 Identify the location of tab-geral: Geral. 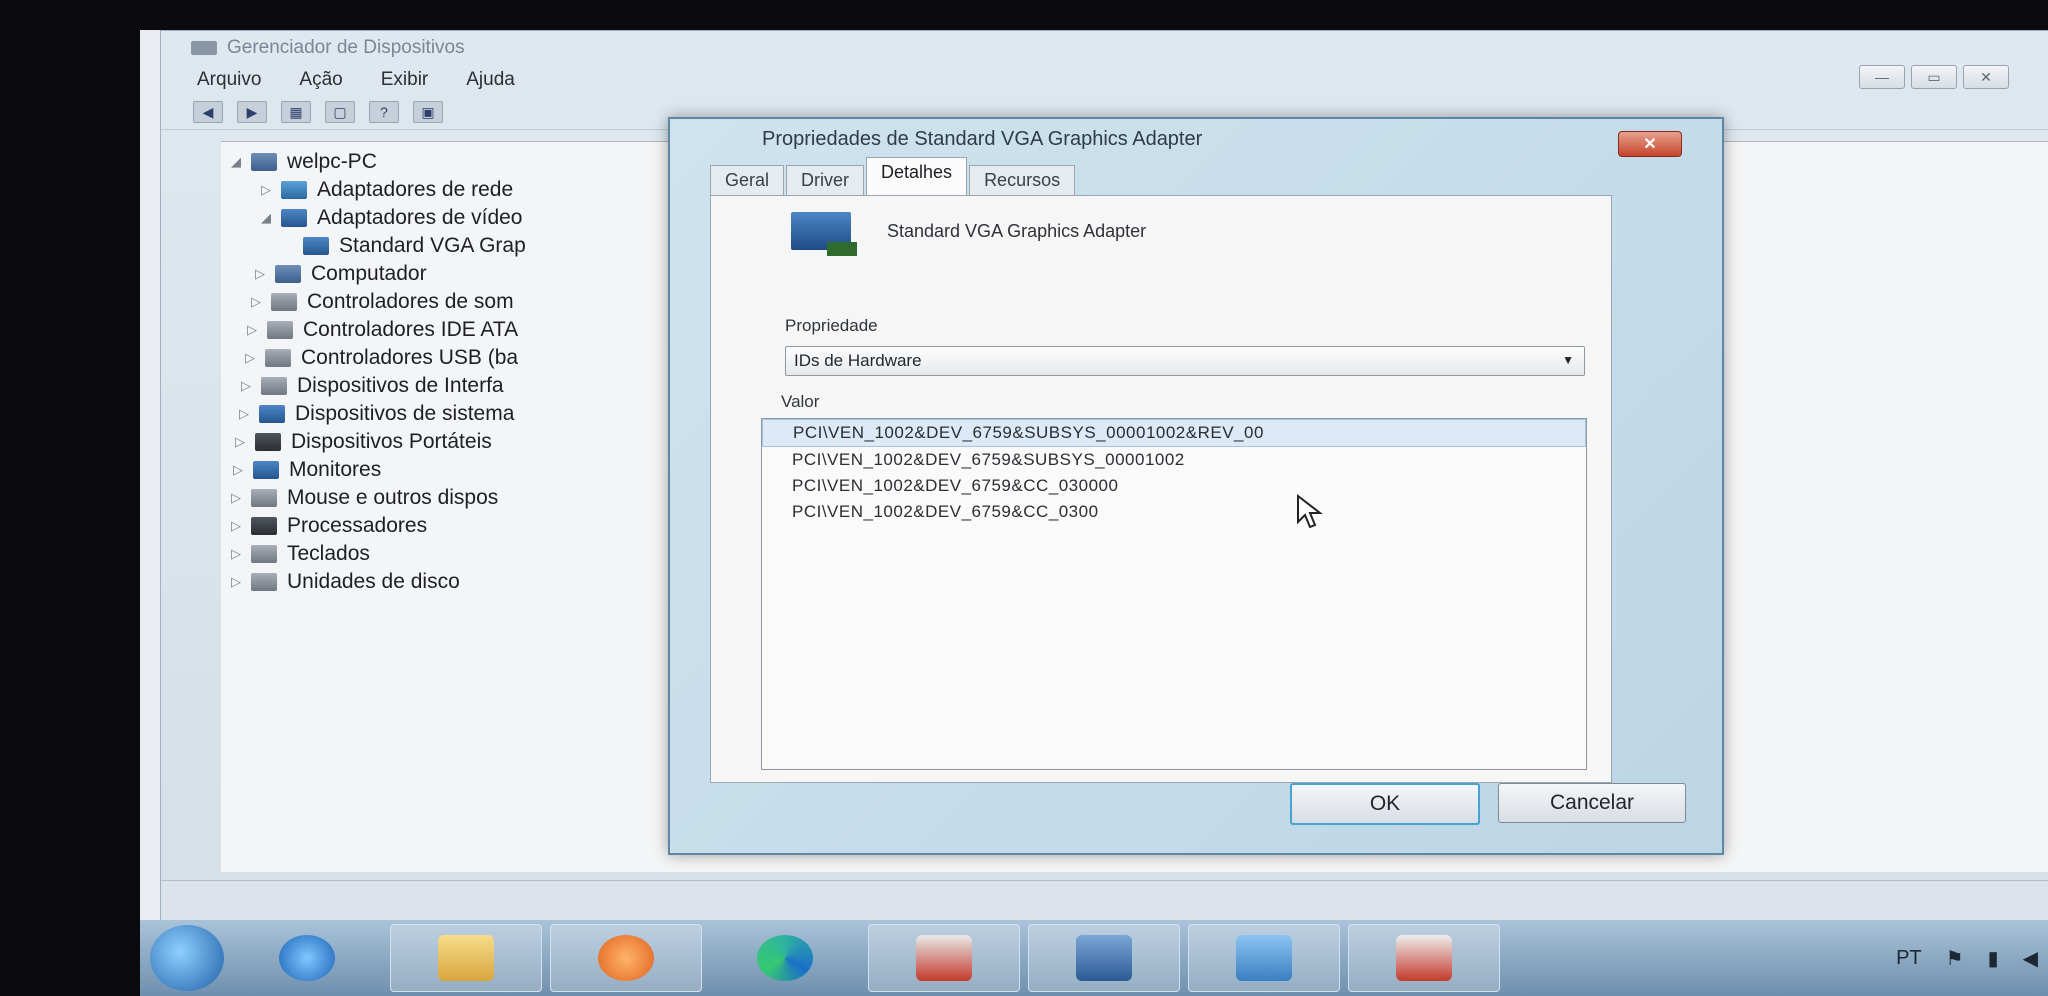
(747, 180).